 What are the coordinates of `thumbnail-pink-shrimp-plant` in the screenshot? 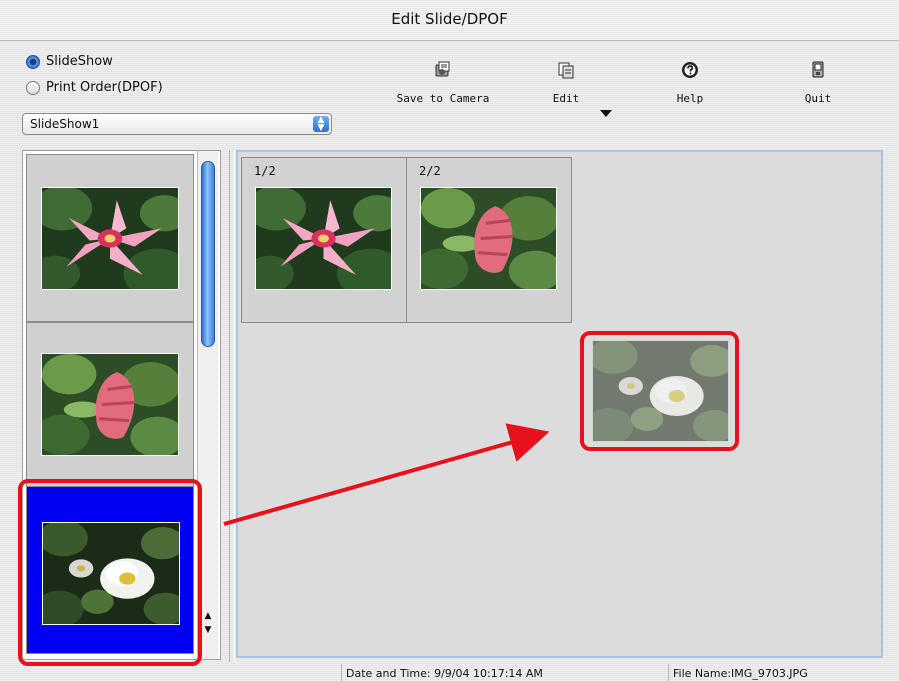 It's located at (110, 404).